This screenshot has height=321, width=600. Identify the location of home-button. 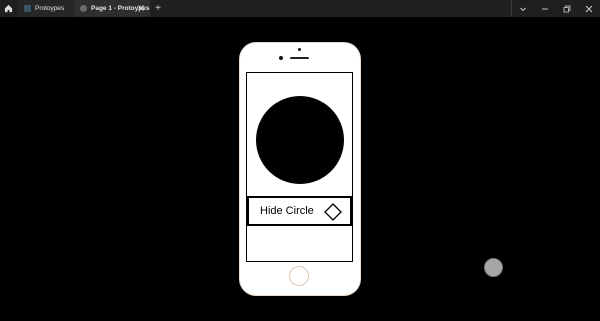
(8, 8).